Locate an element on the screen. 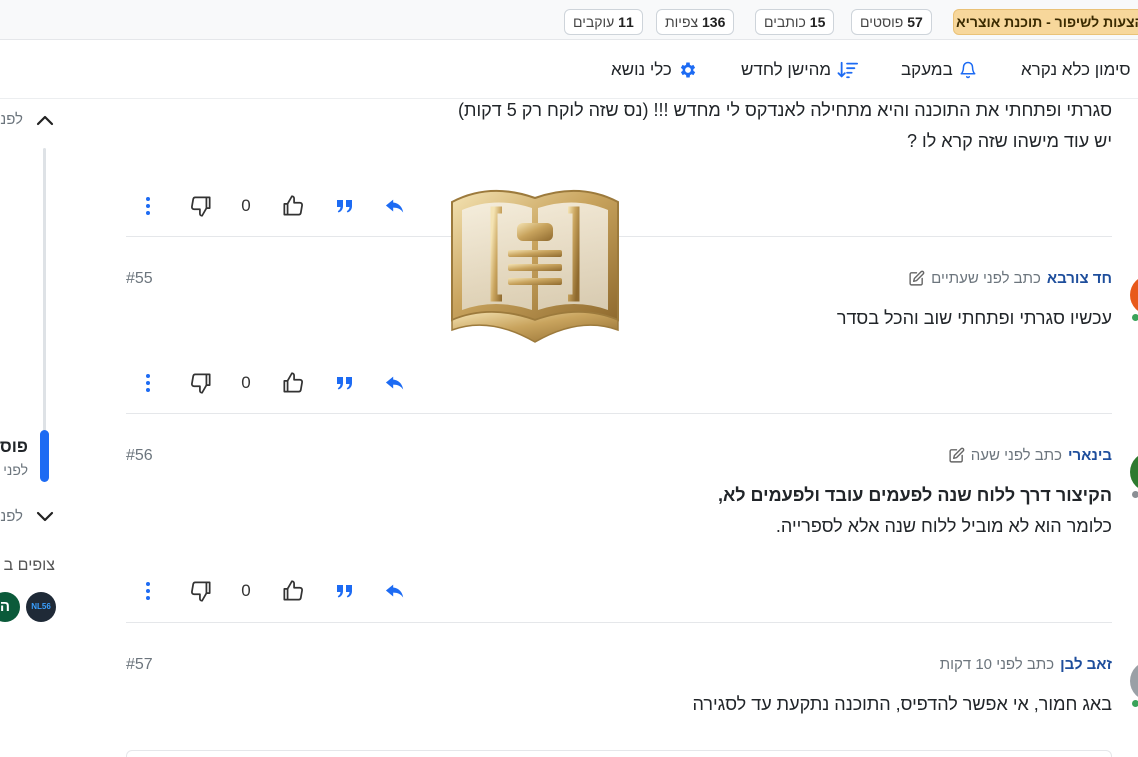  timeline-top-label: לפני is located at coordinates (11, 119).